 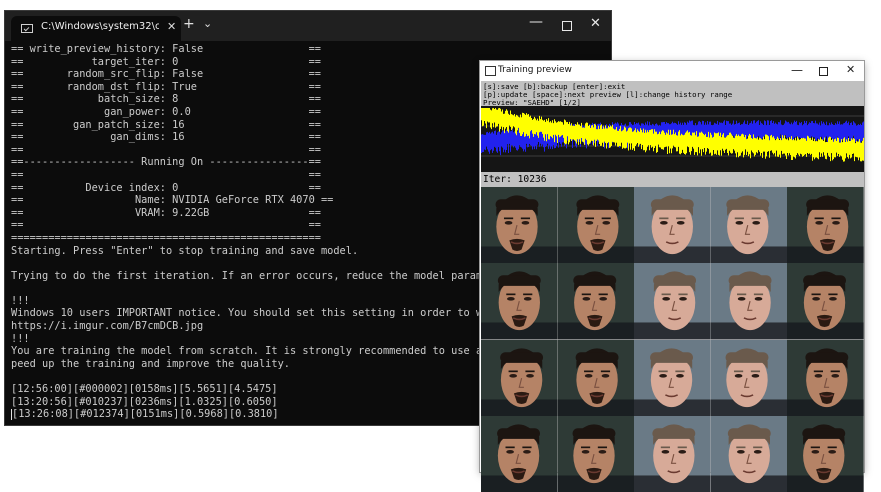 What do you see at coordinates (11, 414) in the screenshot?
I see `text-cursor` at bounding box center [11, 414].